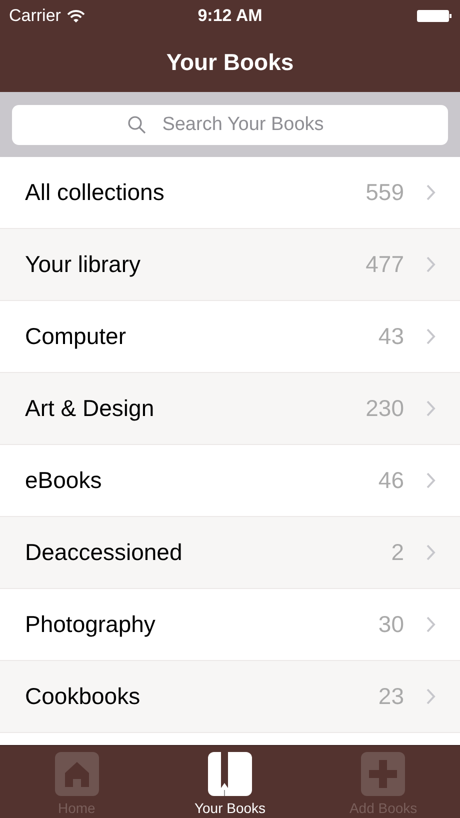 The image size is (460, 818). What do you see at coordinates (90, 408) in the screenshot?
I see `collection-name: Art & Design` at bounding box center [90, 408].